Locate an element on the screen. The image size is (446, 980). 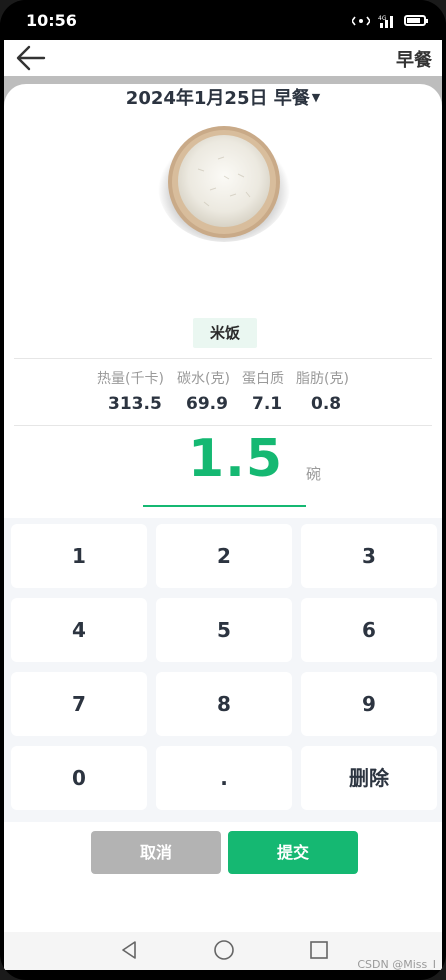
back-arrow-icon is located at coordinates (31, 58).